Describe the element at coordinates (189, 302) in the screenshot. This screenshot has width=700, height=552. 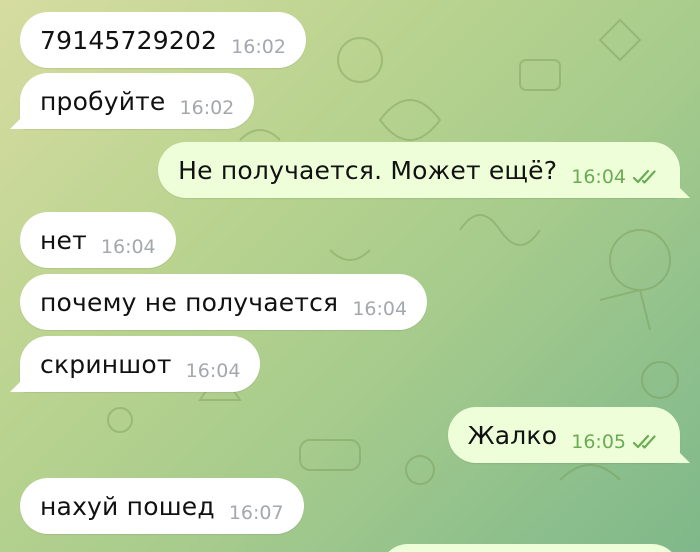
I see `message-text: почему не получается` at that location.